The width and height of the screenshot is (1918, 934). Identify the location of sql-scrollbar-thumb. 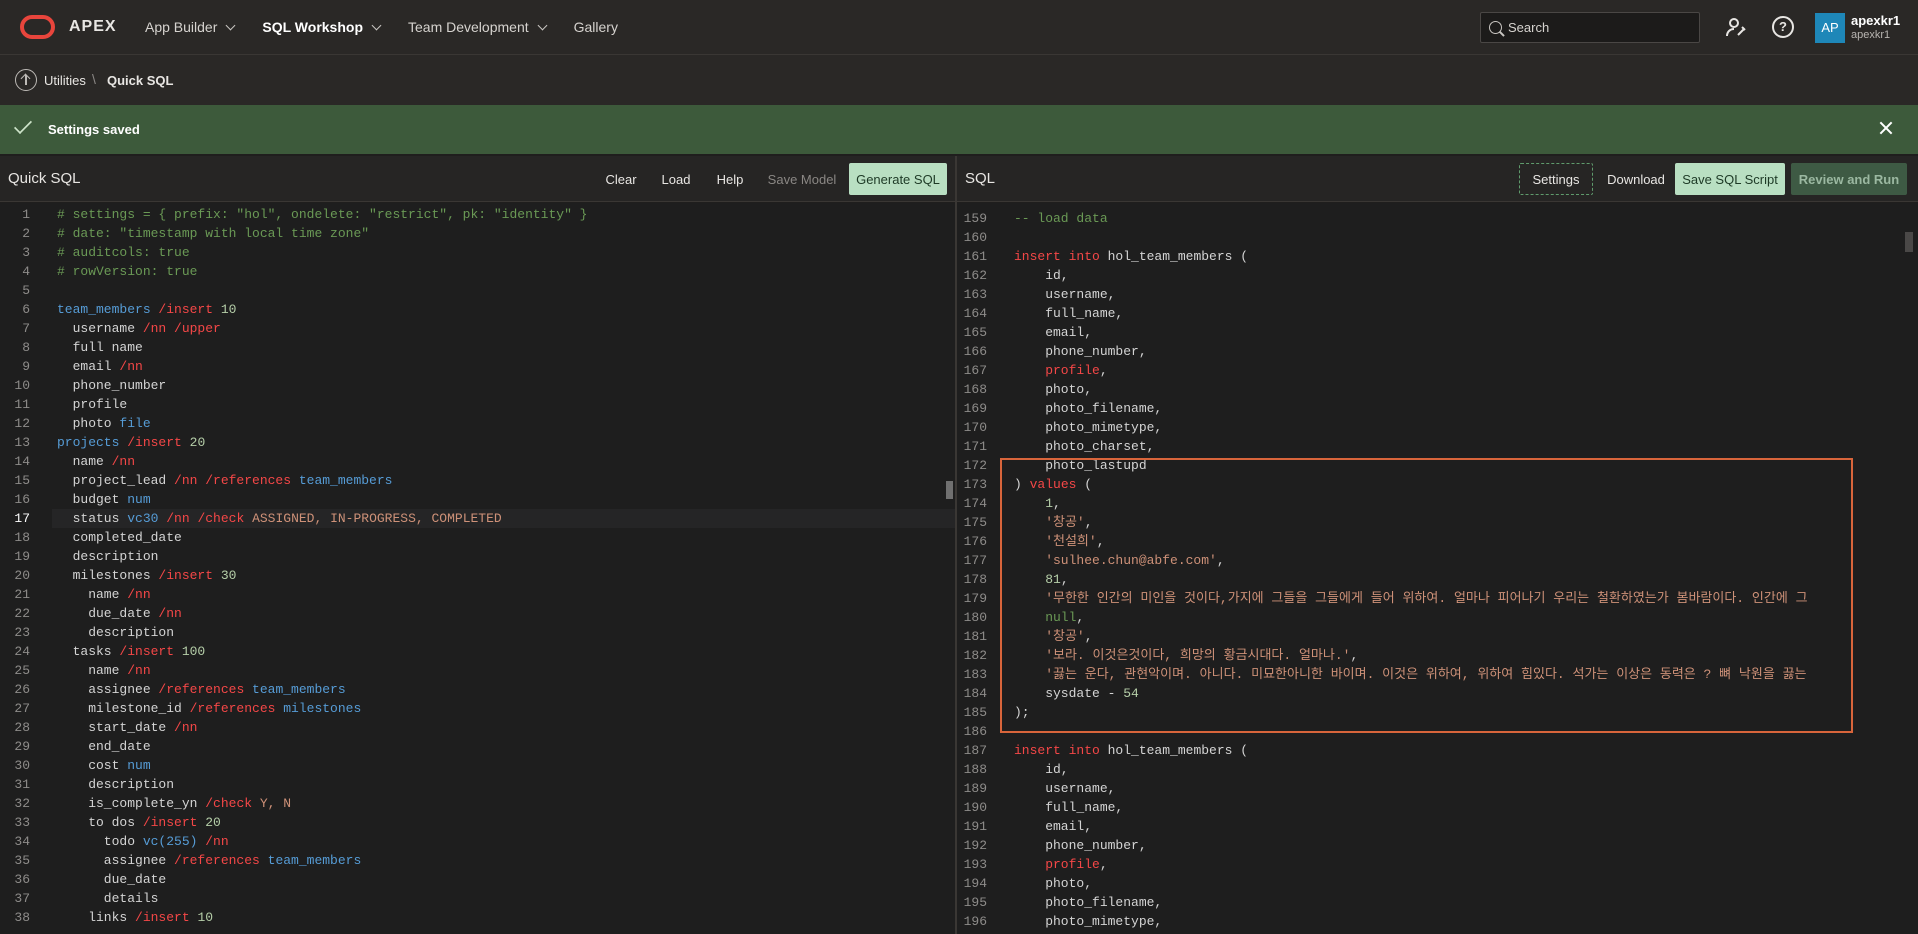
(1909, 242).